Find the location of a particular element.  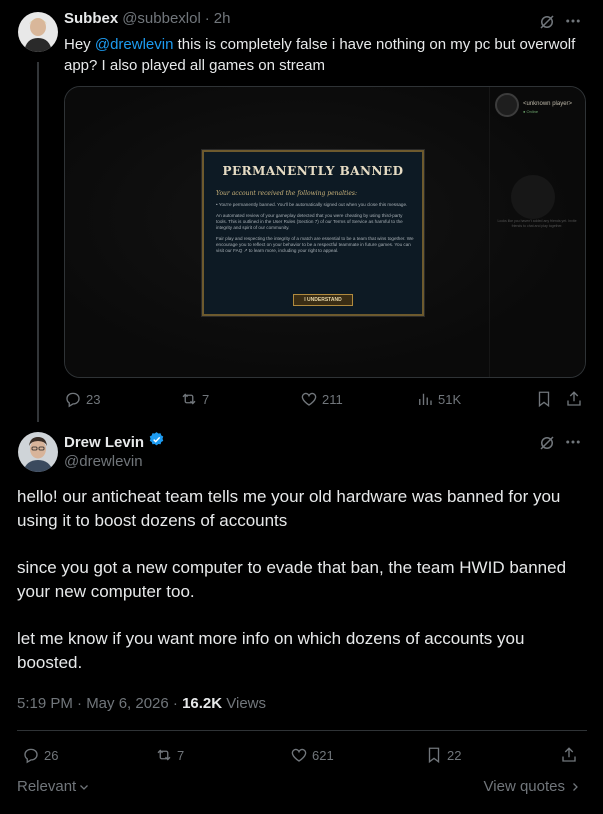

tweet2-repost-button: 7 is located at coordinates (169, 755).